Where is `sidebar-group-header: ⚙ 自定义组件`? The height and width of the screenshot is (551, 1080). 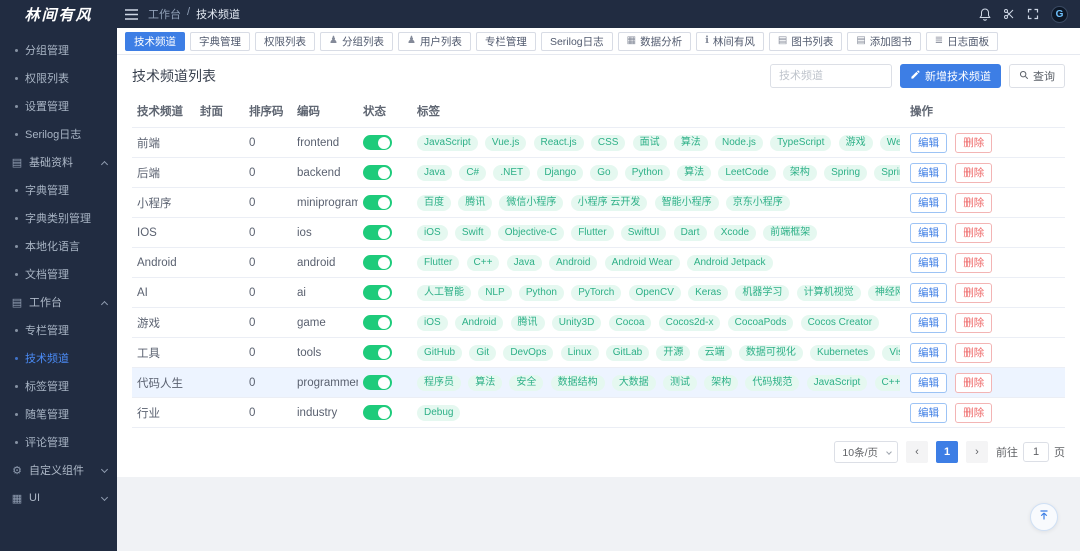
sidebar-group-header: ⚙ 自定义组件 is located at coordinates (58, 470).